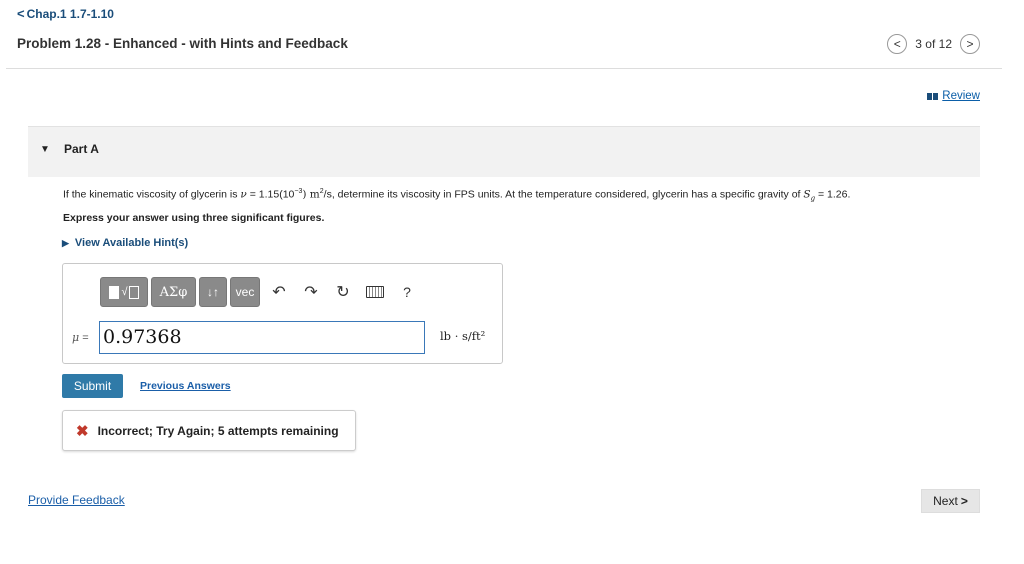 This screenshot has height=564, width=1024. I want to click on caret-right-icon: ▶, so click(65, 242).